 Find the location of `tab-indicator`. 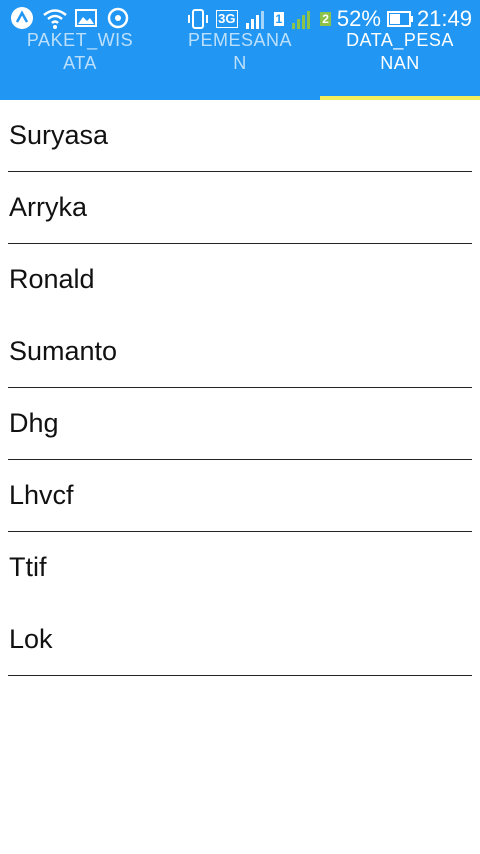

tab-indicator is located at coordinates (400, 98).